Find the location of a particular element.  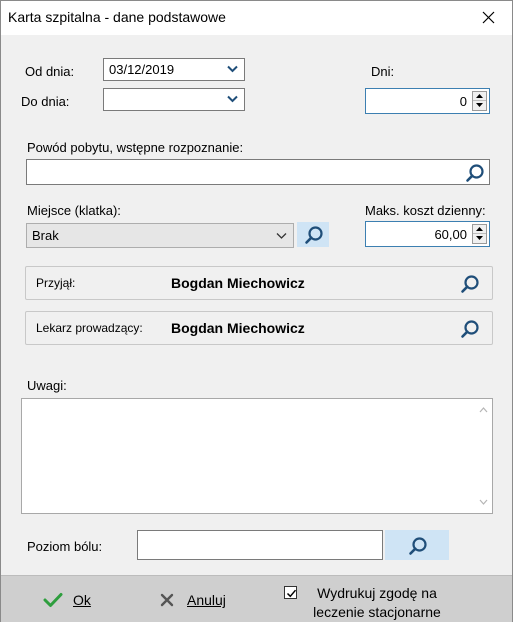

check-icon is located at coordinates (291, 593).